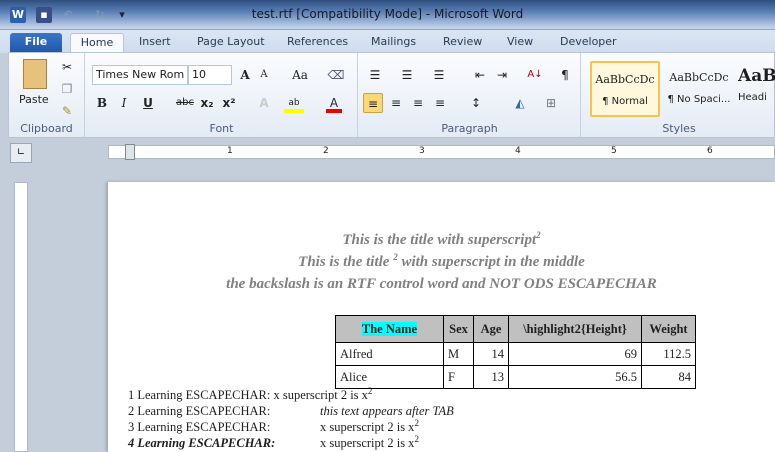 The height and width of the screenshot is (452, 775). What do you see at coordinates (334, 103) in the screenshot?
I see `font-color-icon: A` at bounding box center [334, 103].